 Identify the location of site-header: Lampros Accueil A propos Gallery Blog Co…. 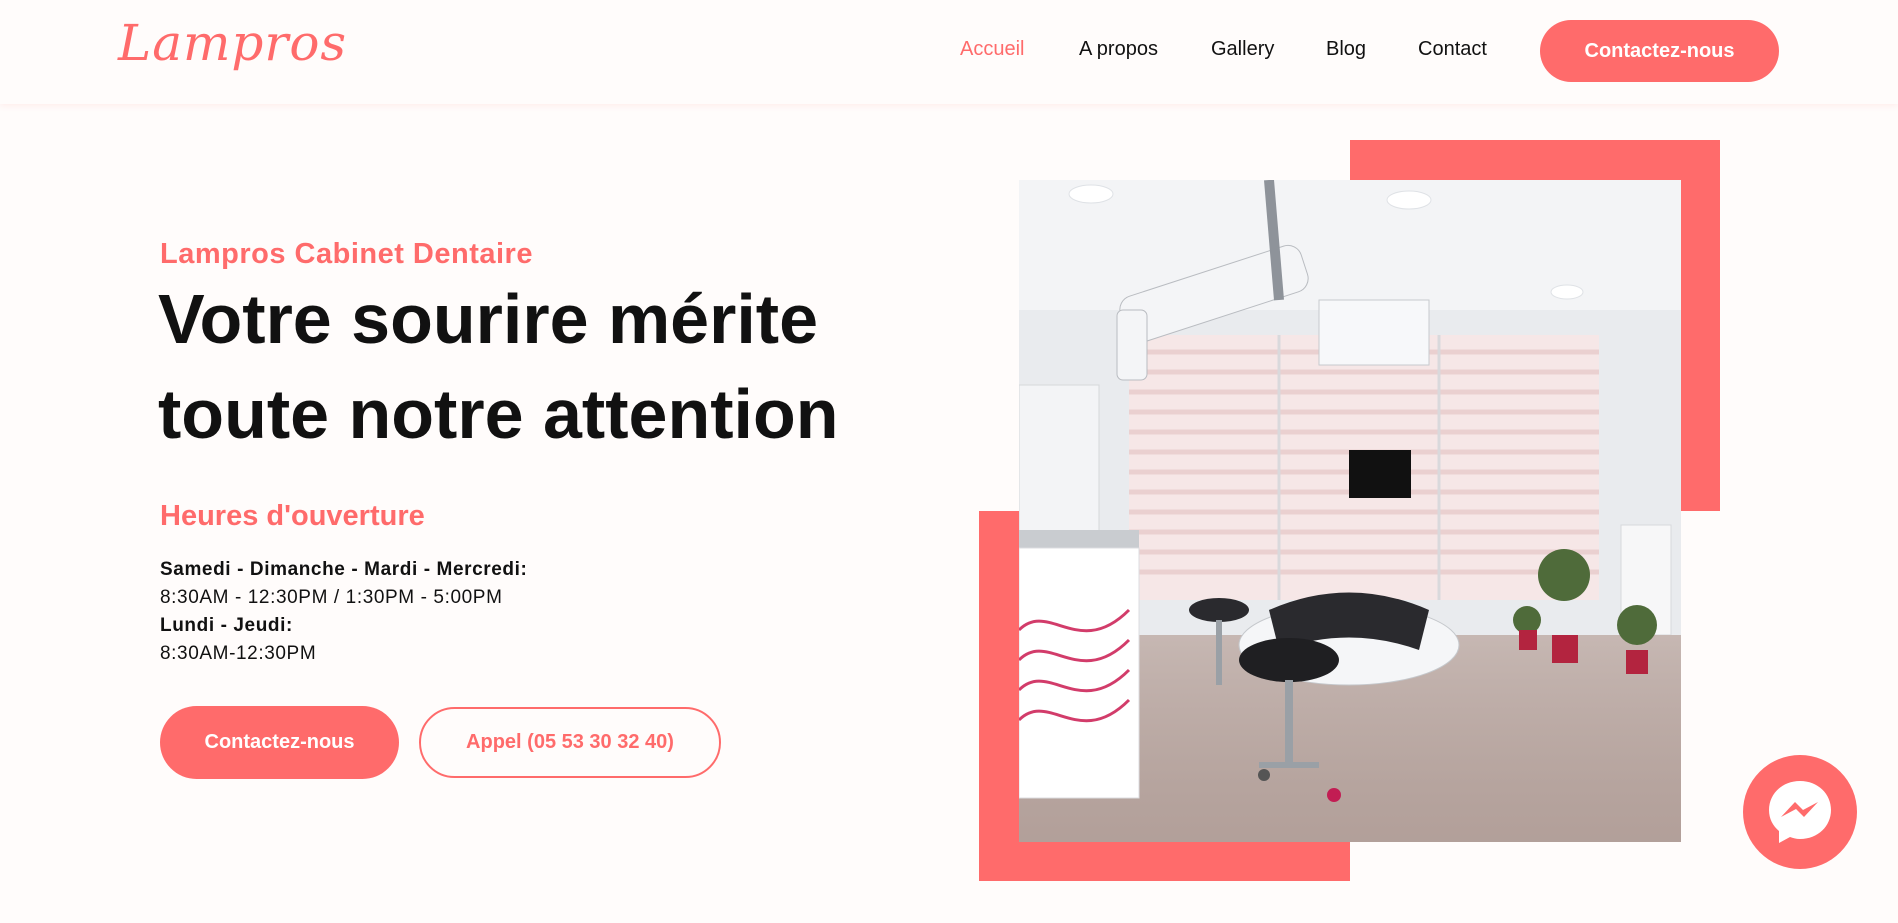
(949, 52).